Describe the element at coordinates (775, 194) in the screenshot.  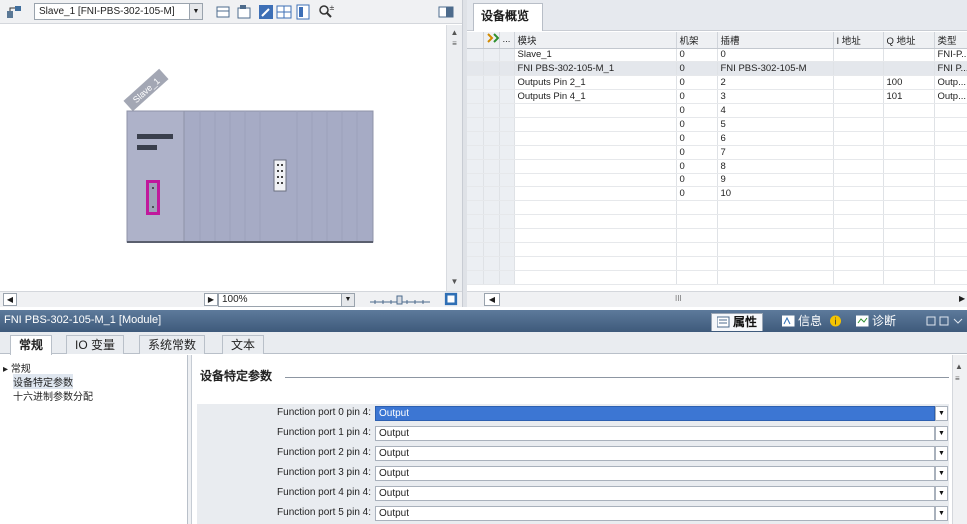
I see `cell-slot: 10` at that location.